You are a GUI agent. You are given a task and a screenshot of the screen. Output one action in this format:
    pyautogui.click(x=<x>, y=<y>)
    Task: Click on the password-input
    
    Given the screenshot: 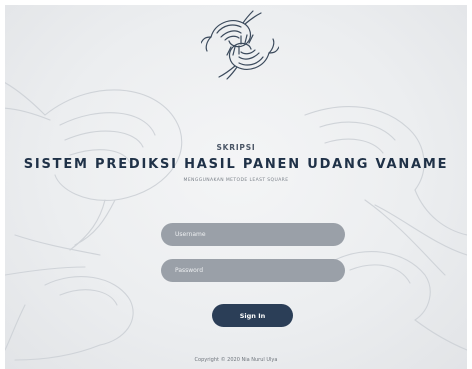 What is the action you would take?
    pyautogui.click(x=253, y=270)
    